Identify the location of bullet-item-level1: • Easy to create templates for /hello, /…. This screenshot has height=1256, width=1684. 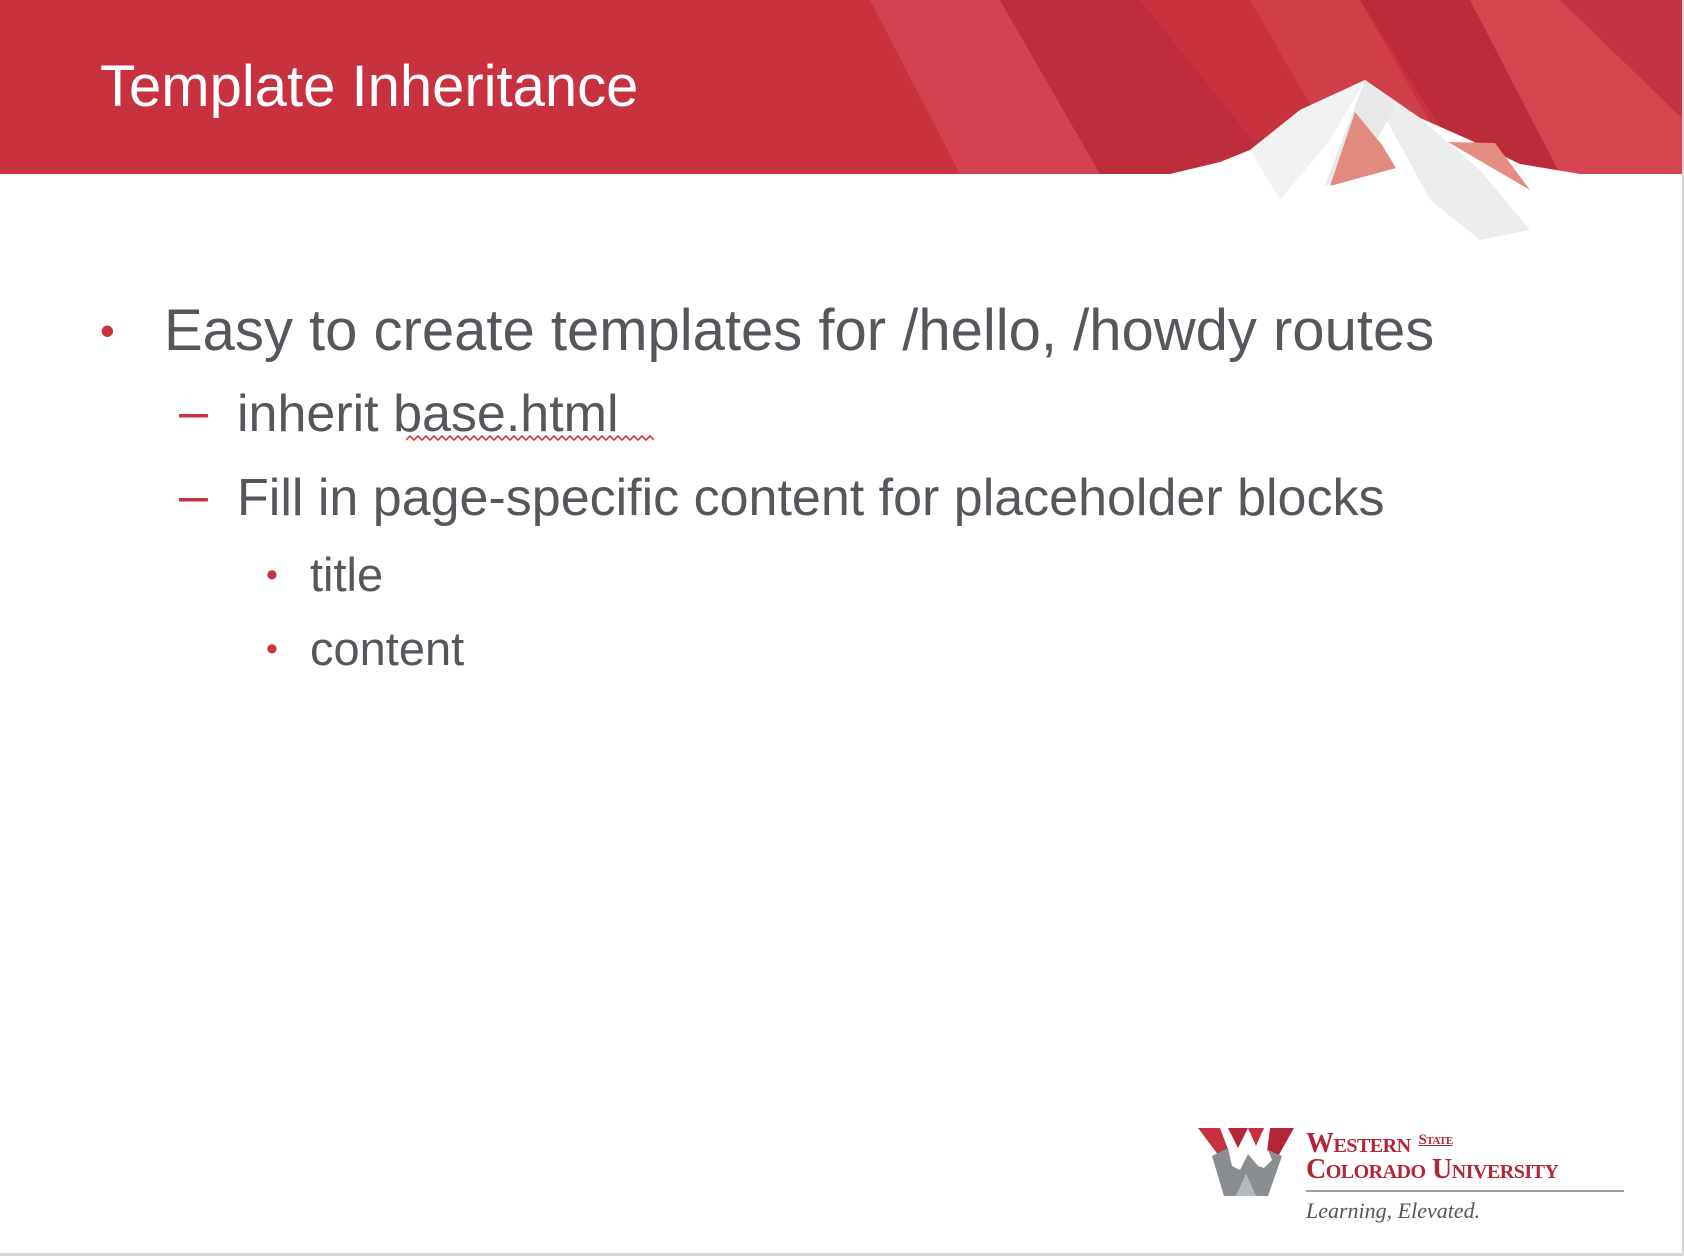
(767, 331).